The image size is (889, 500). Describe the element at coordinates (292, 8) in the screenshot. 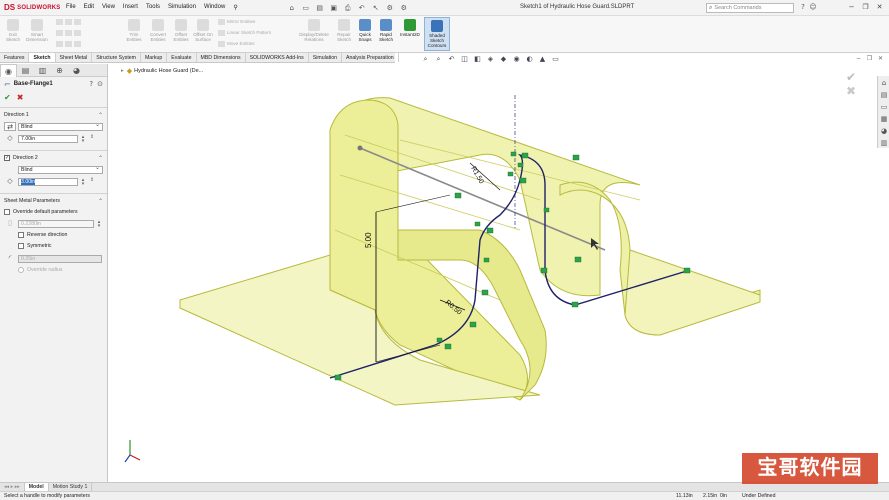

I see `home-icon: ⌂` at that location.